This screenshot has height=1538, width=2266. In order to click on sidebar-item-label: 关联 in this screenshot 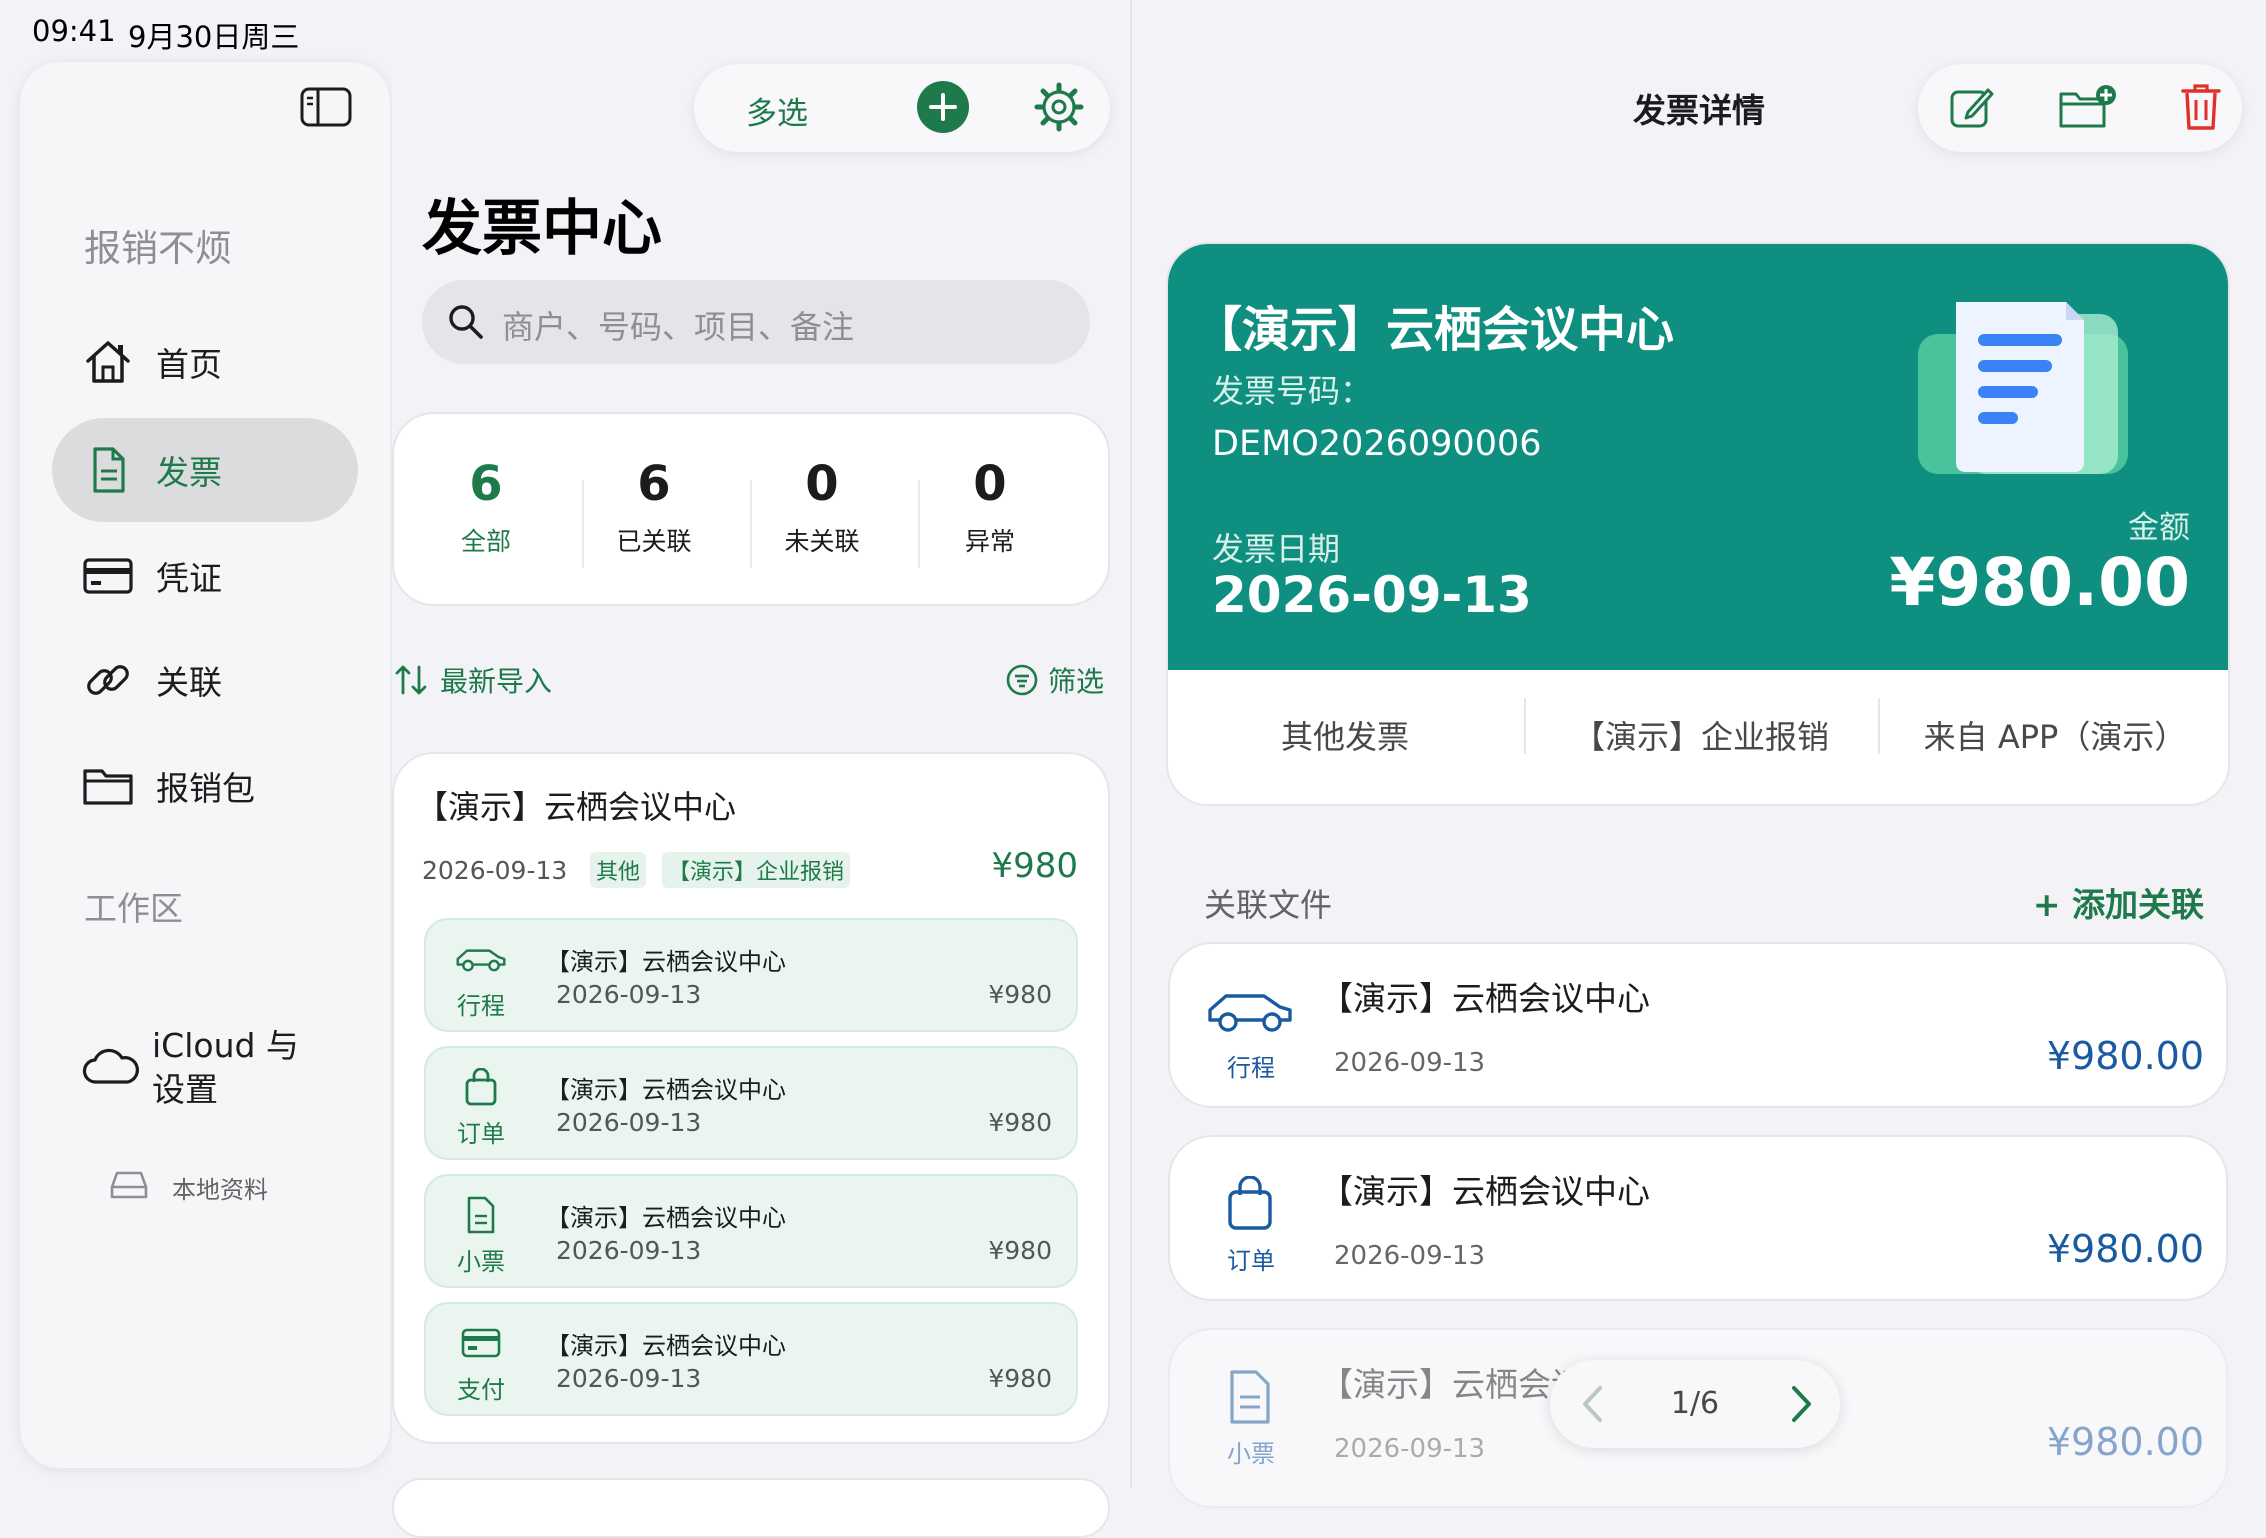, I will do `click(189, 682)`.